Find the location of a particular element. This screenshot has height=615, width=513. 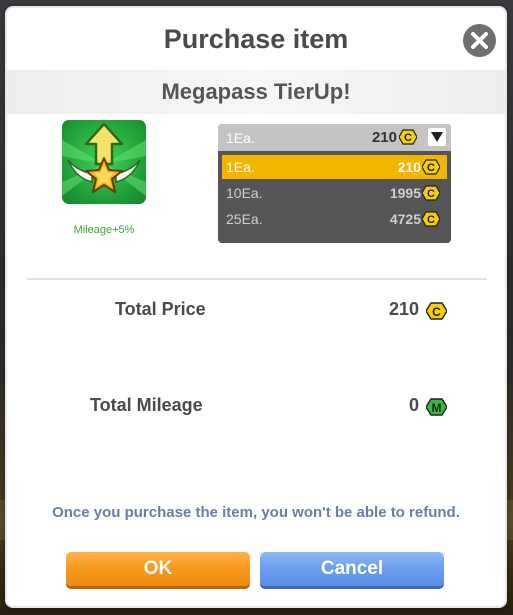

option-price: 1995 is located at coordinates (405, 193).